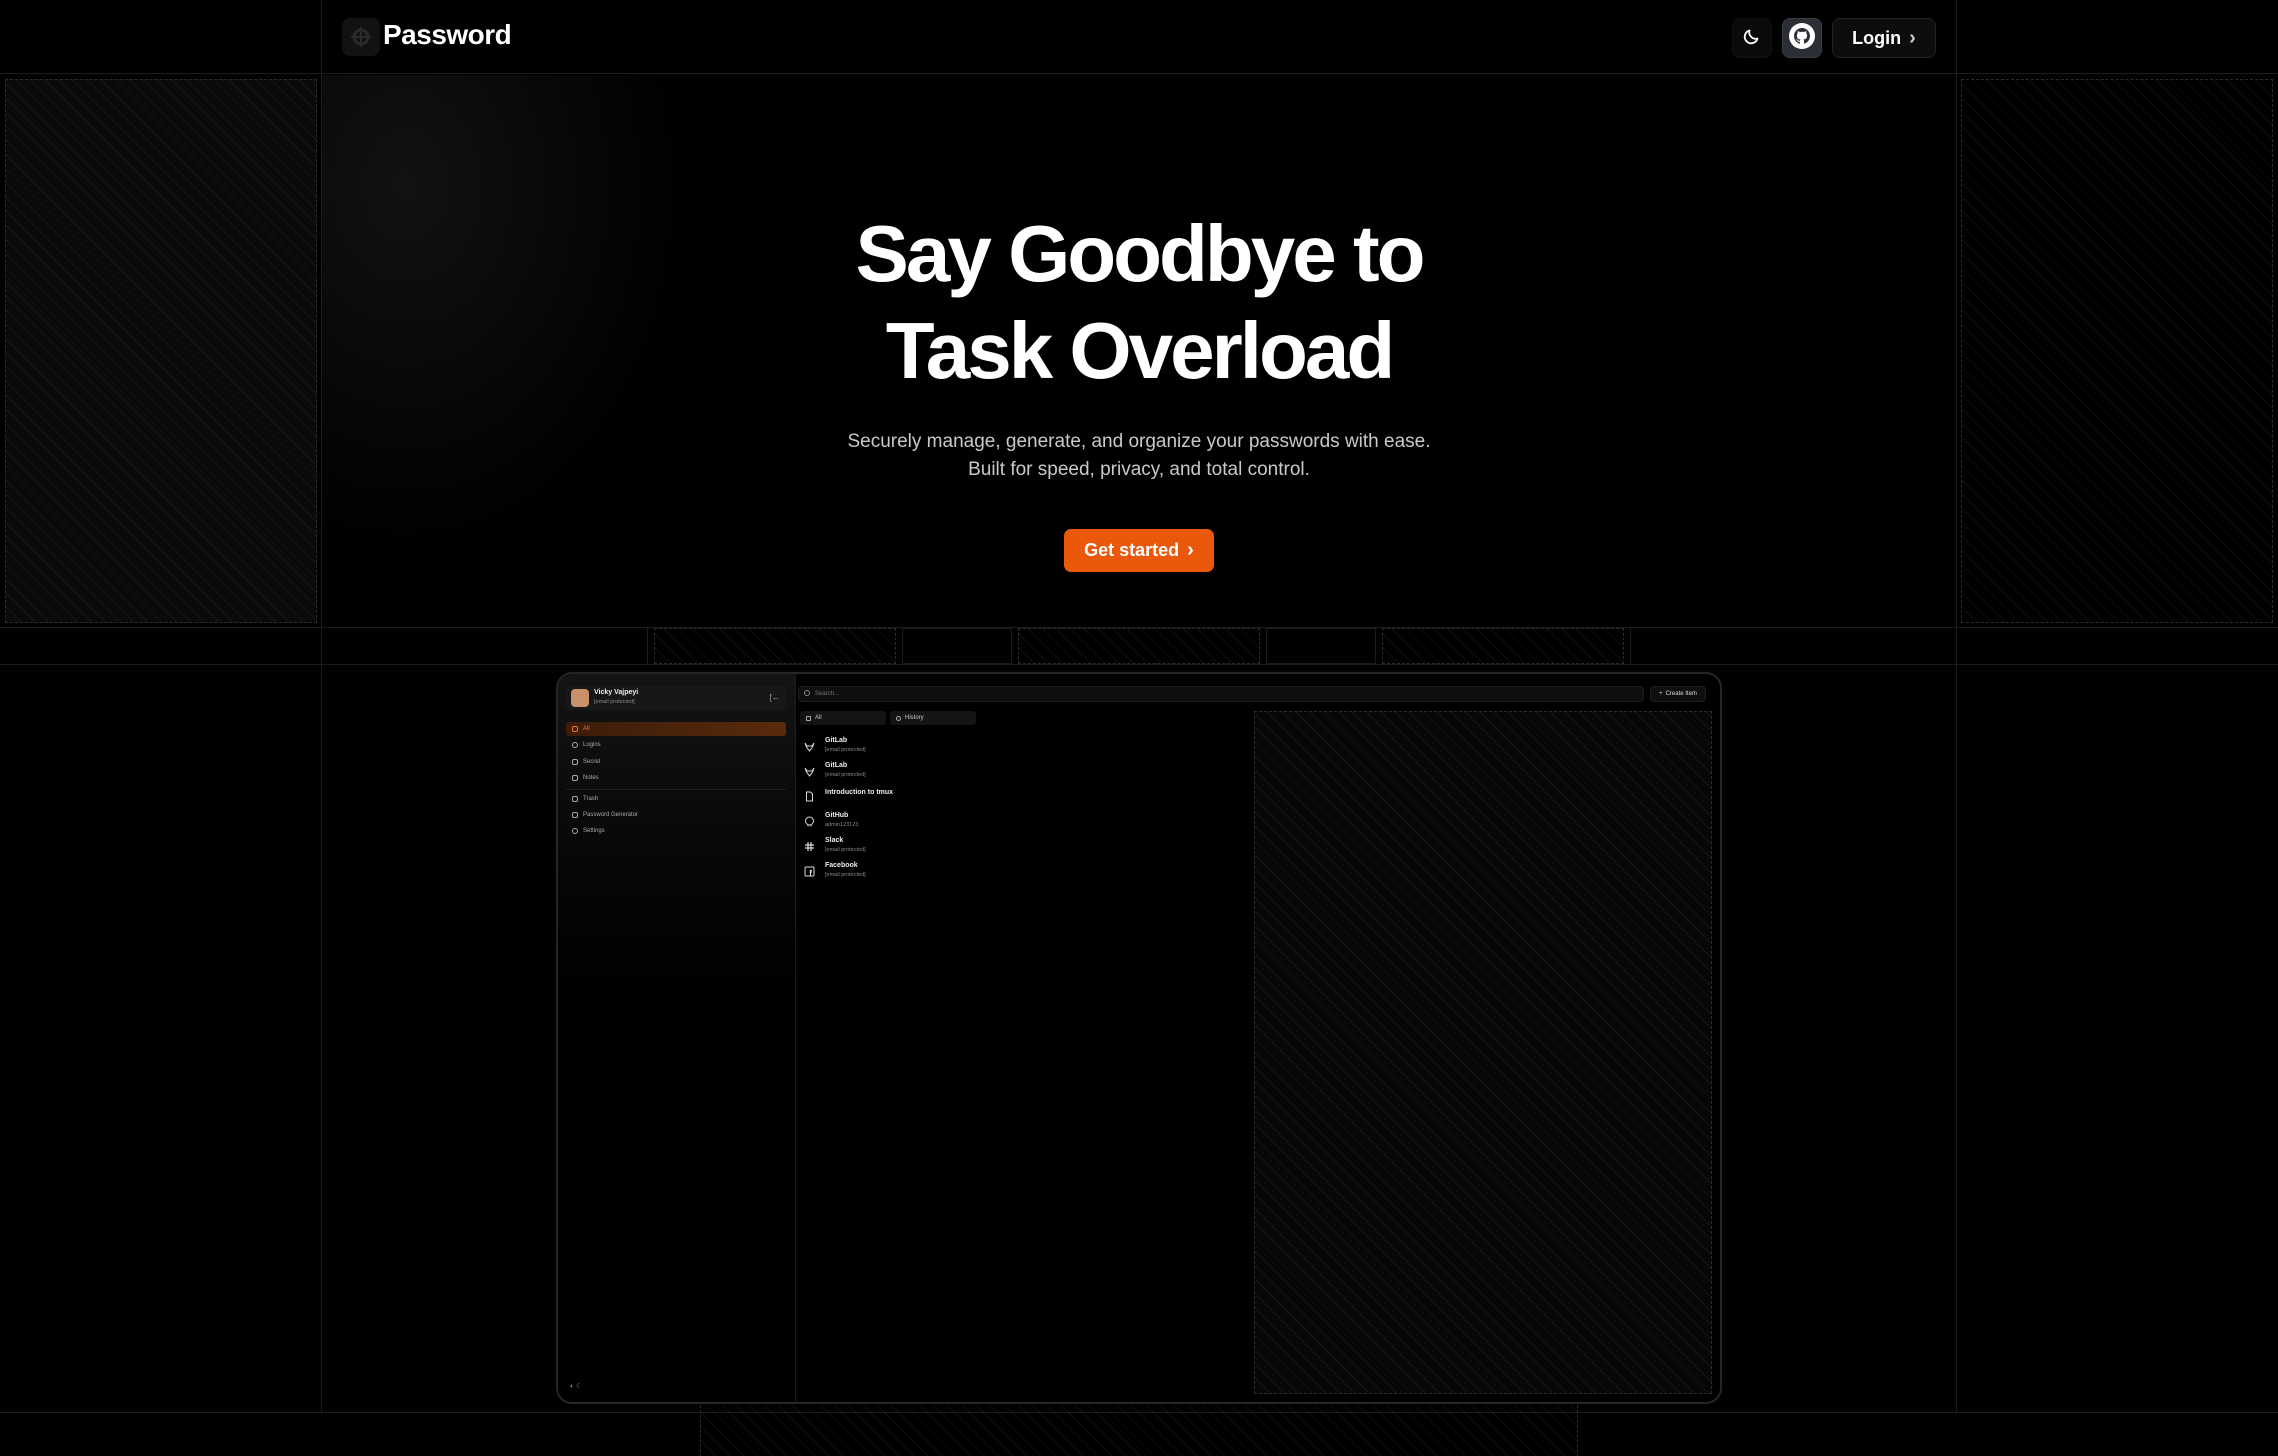 This screenshot has width=2278, height=1456. I want to click on preview-nav-label: Settings, so click(594, 831).